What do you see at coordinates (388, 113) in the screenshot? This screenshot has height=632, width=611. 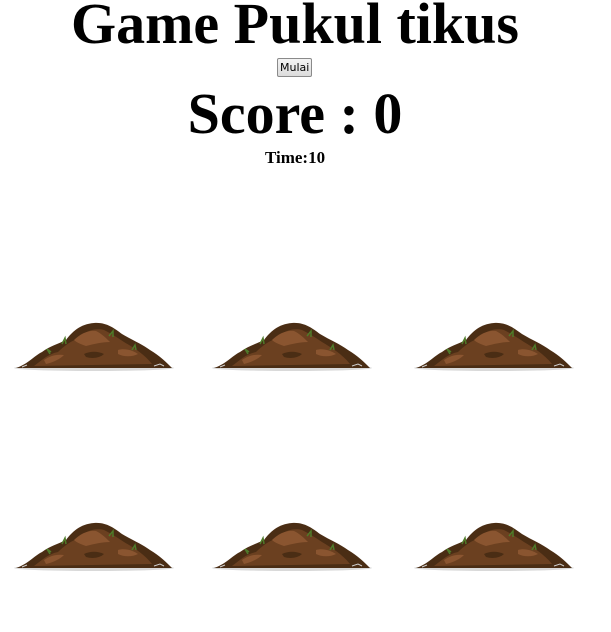 I see `score-value: 0` at bounding box center [388, 113].